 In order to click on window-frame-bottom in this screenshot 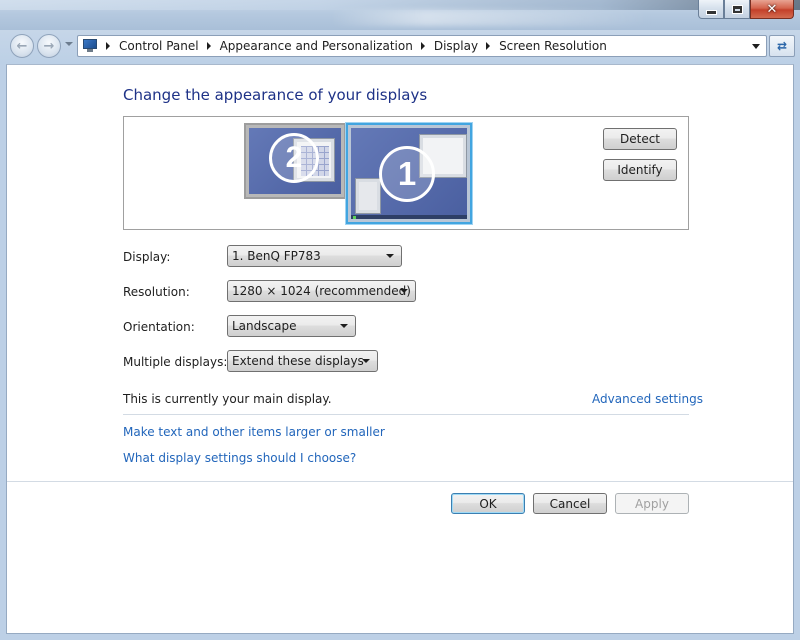, I will do `click(400, 637)`.